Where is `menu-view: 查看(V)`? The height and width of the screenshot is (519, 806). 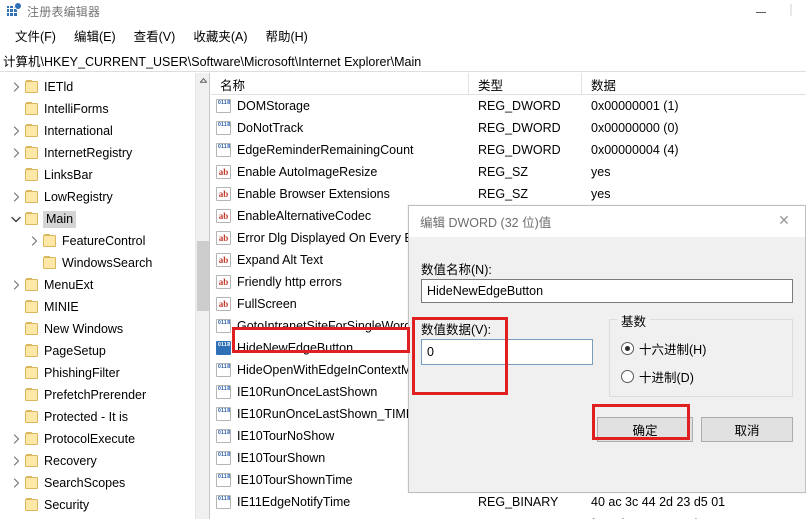
menu-view: 查看(V) is located at coordinates (155, 36).